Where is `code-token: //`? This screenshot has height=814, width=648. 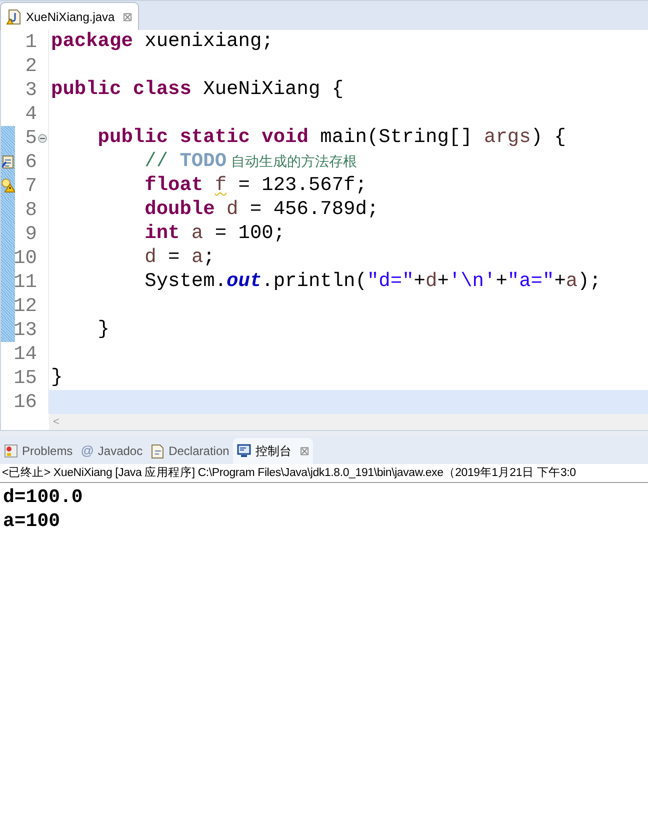
code-token: // is located at coordinates (156, 161).